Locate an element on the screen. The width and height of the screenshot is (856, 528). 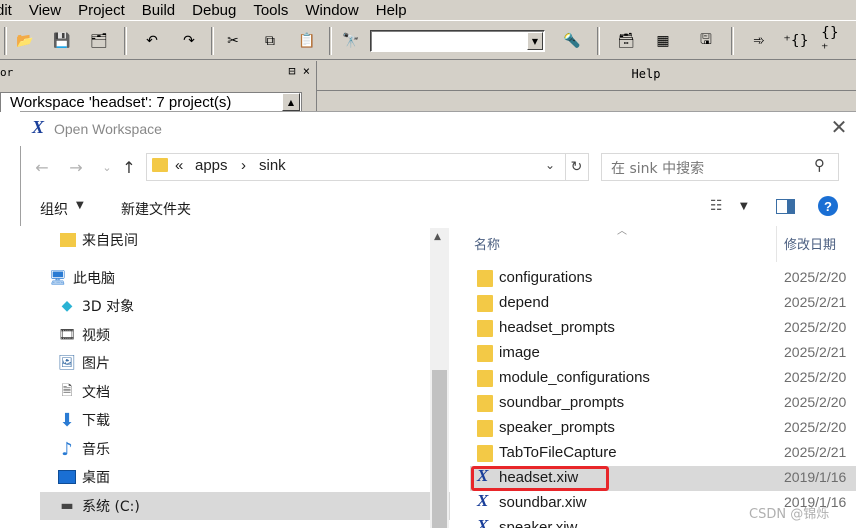
file-date: 2019/1/16 is located at coordinates (815, 477).